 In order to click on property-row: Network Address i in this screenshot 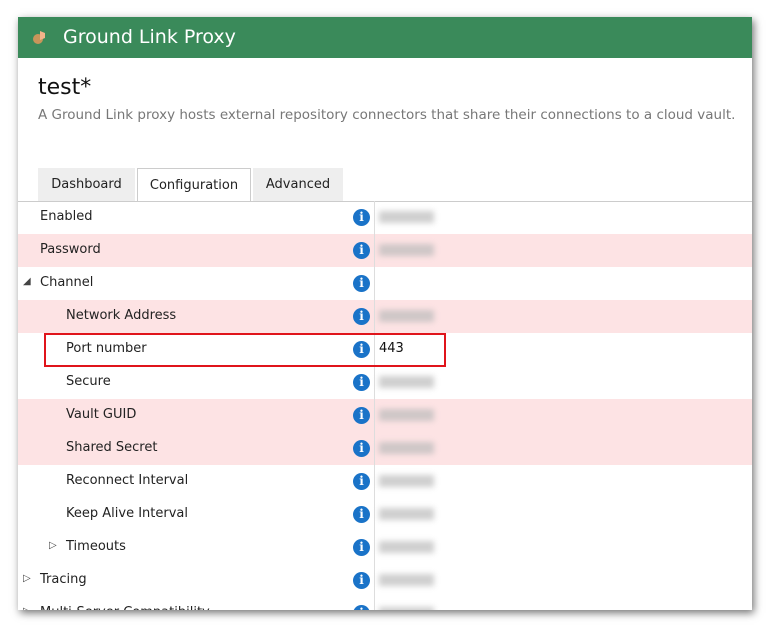, I will do `click(385, 316)`.